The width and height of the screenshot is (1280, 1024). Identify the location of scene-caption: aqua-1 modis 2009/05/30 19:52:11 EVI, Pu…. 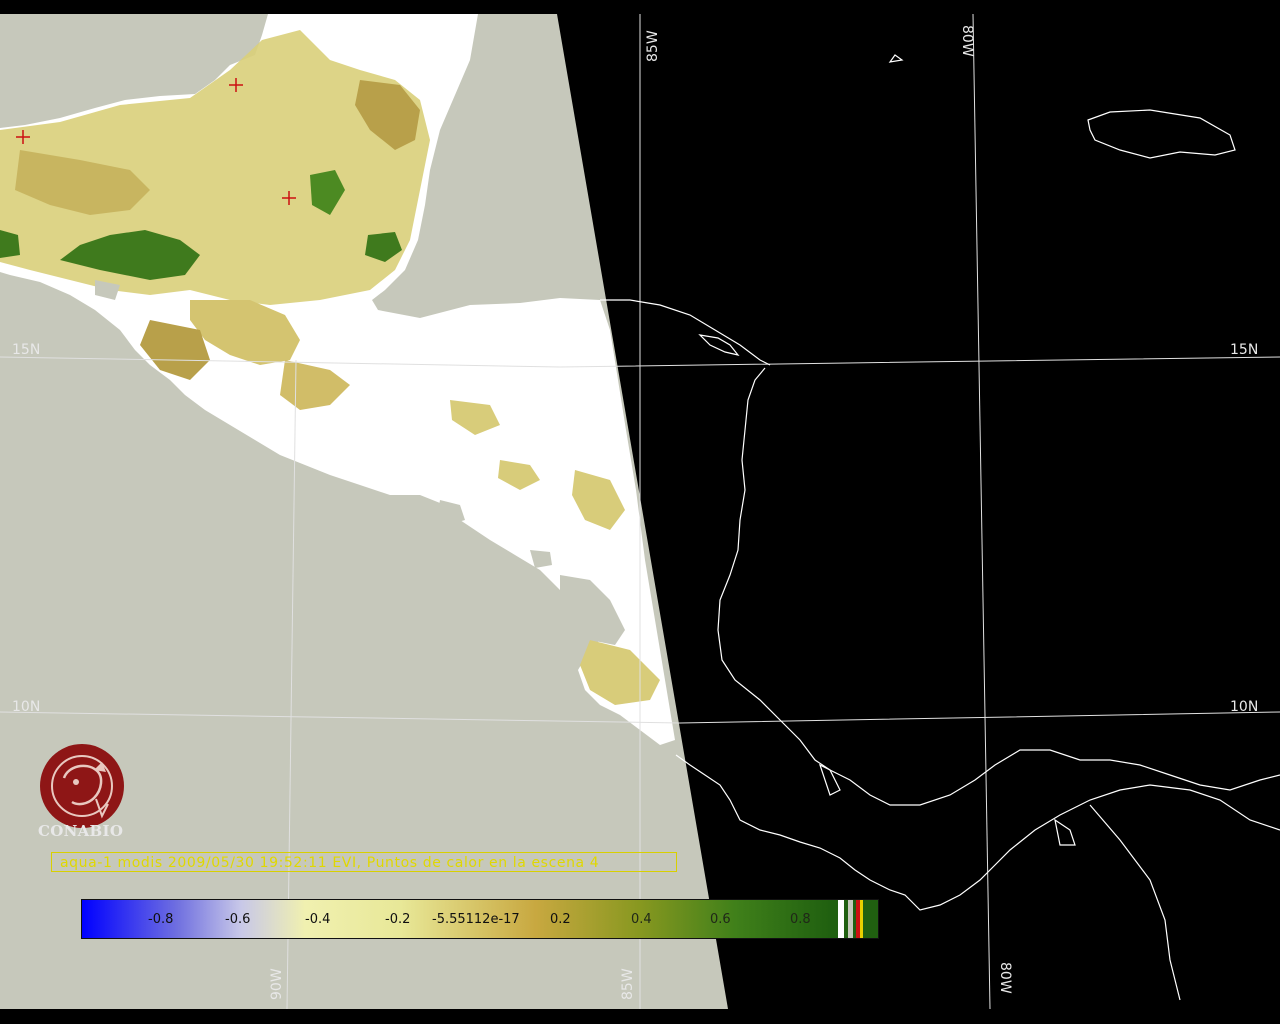
(364, 862).